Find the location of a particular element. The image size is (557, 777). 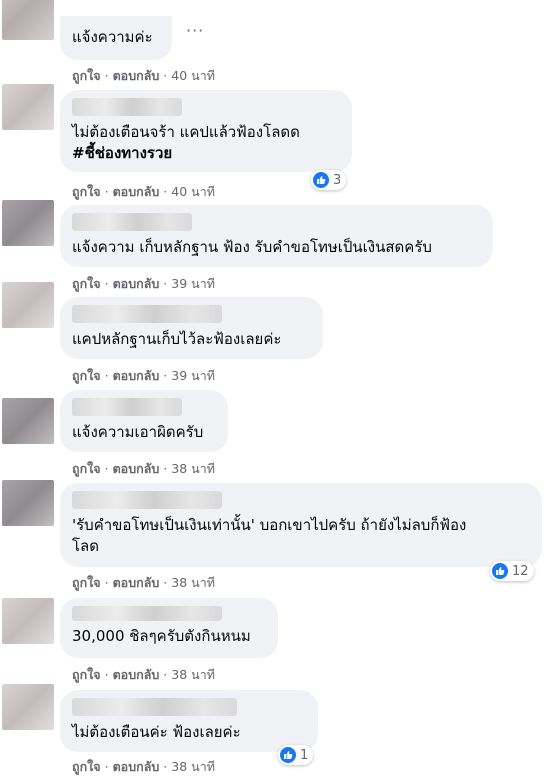

reaction-count: 12 is located at coordinates (512, 571).